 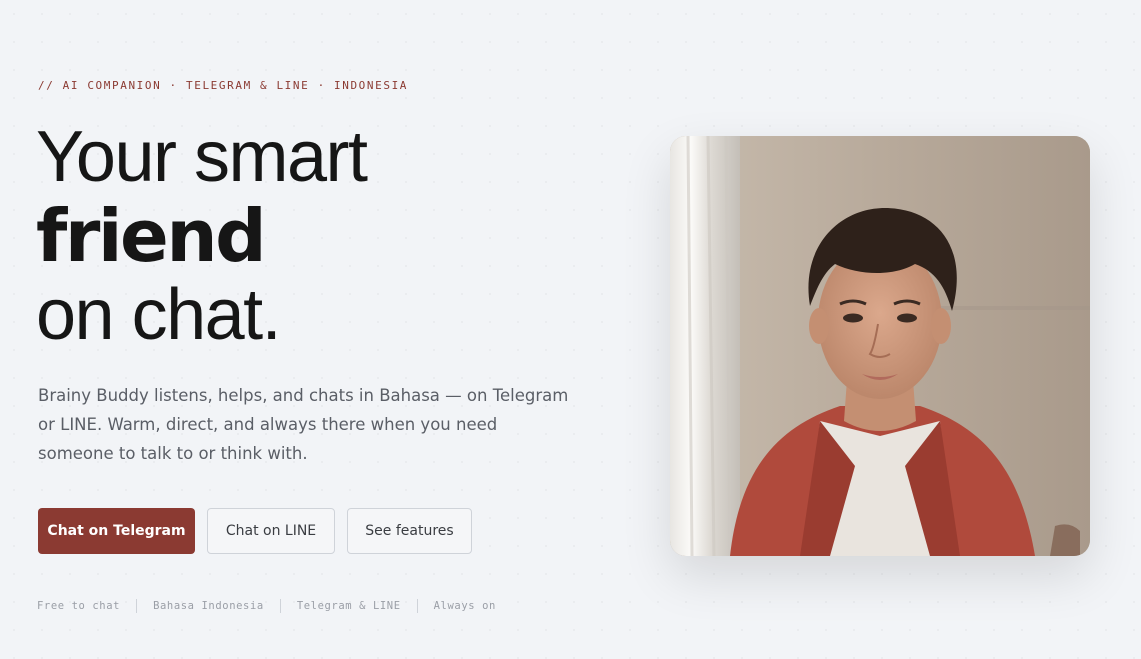 I want to click on meta-item-platforms: Telegram & LINE, so click(x=348, y=606).